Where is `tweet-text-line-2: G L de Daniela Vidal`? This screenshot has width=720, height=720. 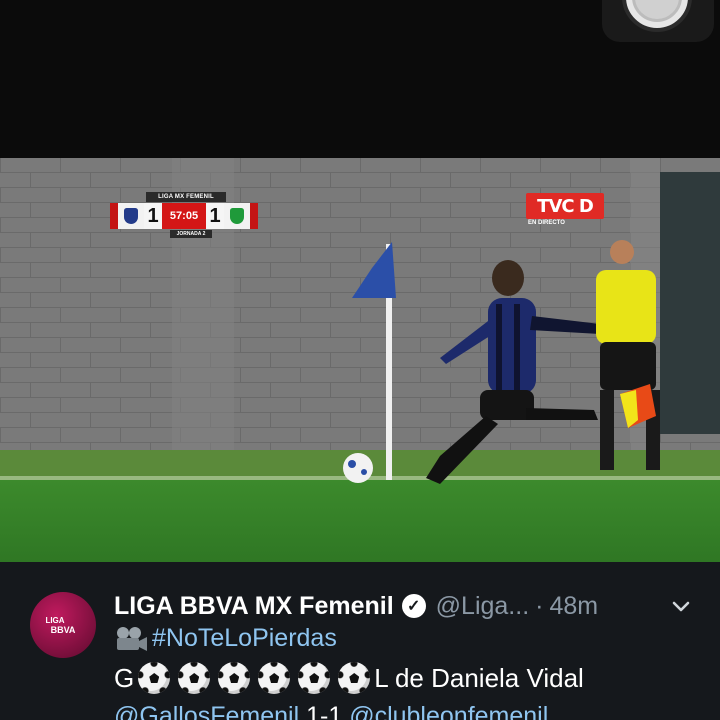 tweet-text-line-2: G L de Daniela Vidal is located at coordinates (349, 678).